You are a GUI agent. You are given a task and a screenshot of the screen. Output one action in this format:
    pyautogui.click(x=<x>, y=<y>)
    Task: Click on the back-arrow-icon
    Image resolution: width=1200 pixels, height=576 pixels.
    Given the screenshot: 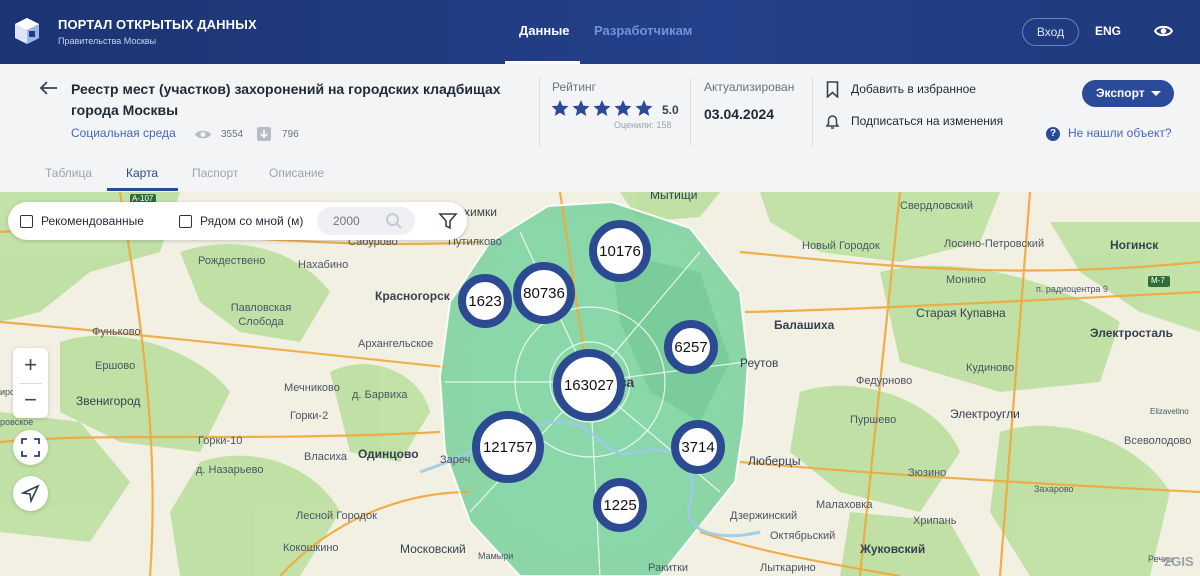 What is the action you would take?
    pyautogui.click(x=49, y=88)
    